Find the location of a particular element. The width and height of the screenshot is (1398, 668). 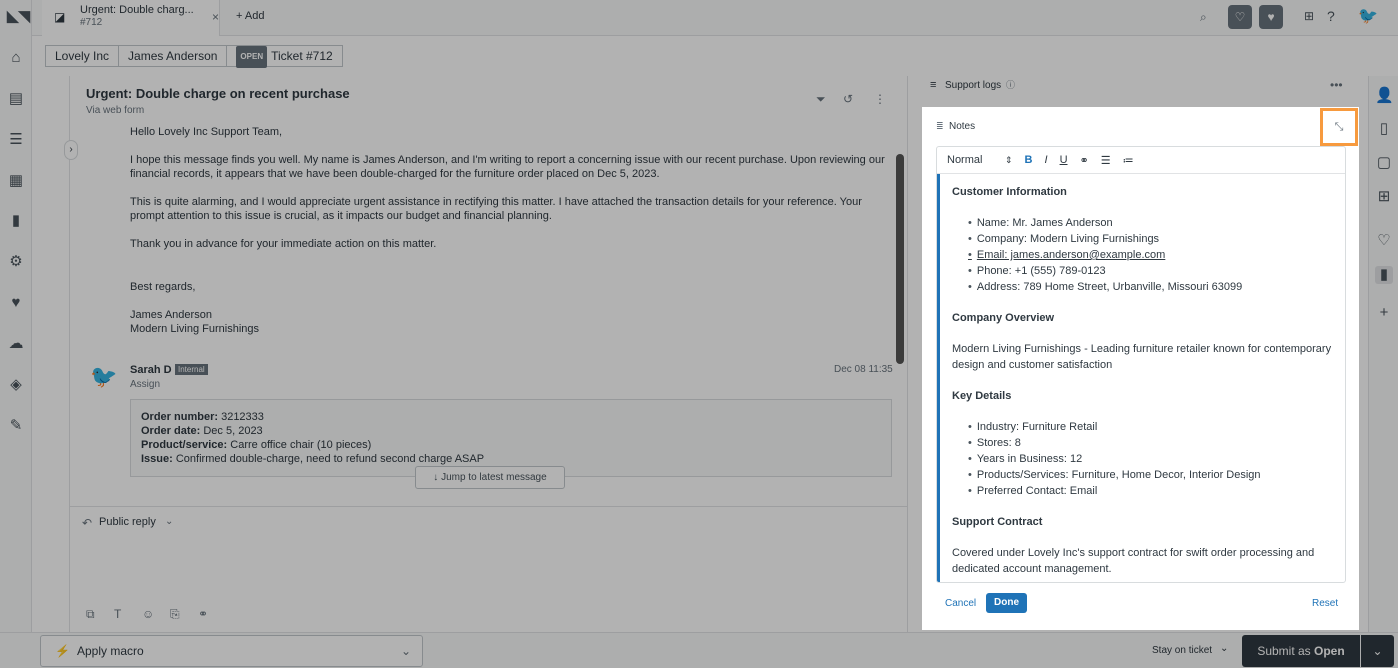

customers-icon: ☰ is located at coordinates (16, 140).